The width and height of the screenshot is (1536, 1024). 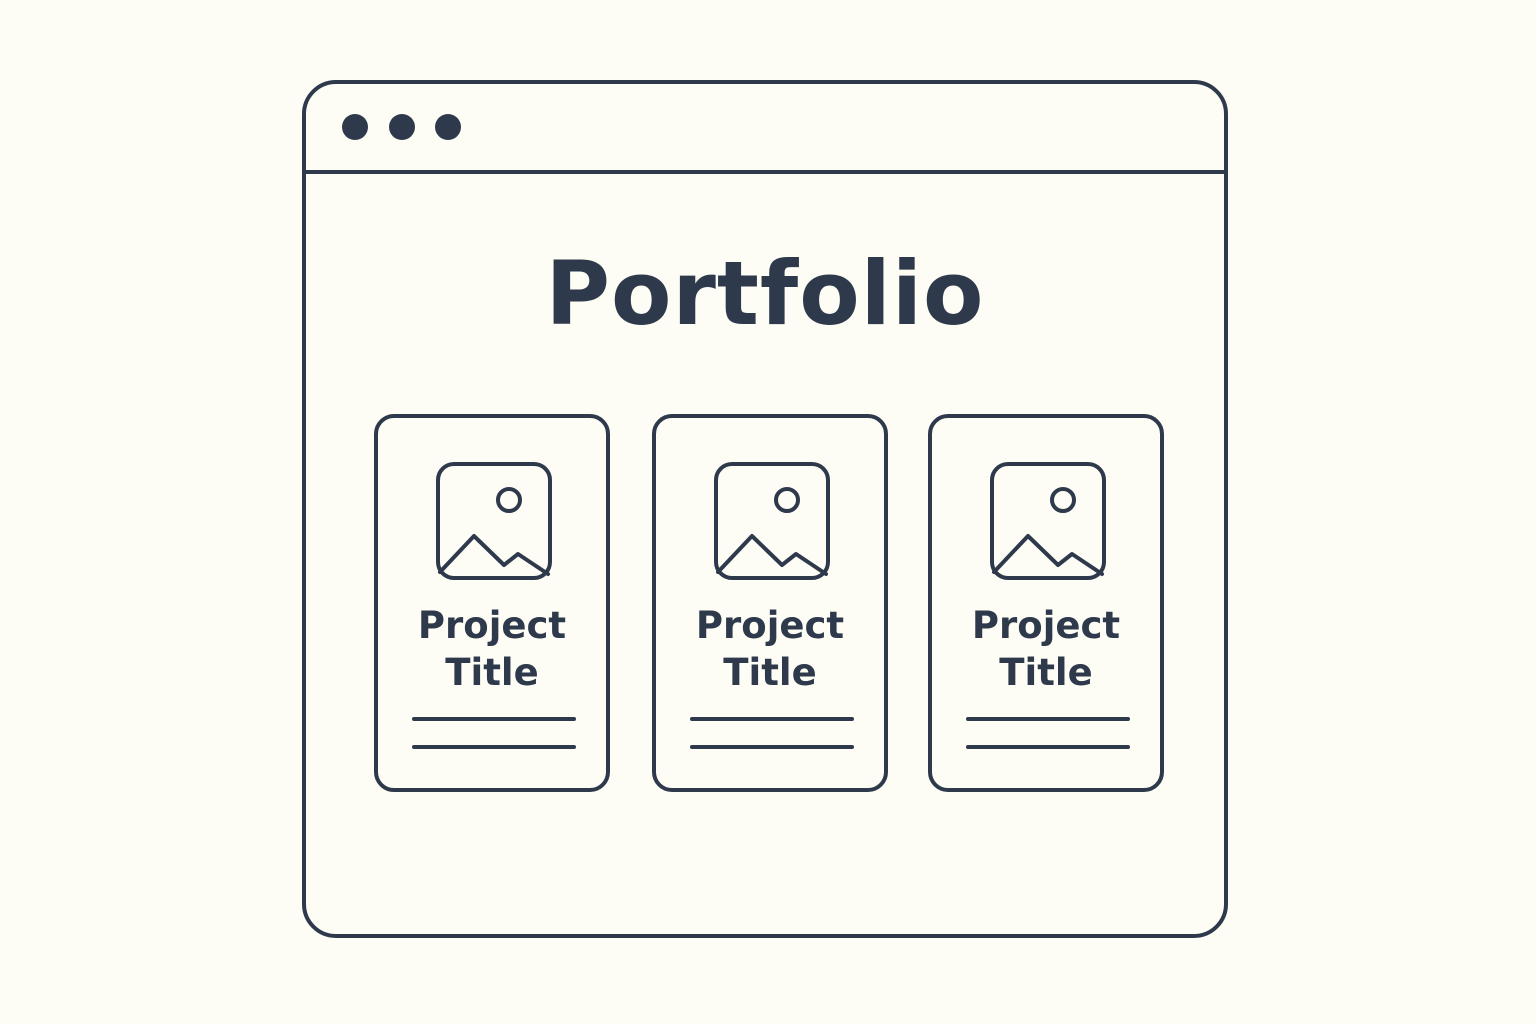 I want to click on project-card-3: Project Title, so click(x=1046, y=603).